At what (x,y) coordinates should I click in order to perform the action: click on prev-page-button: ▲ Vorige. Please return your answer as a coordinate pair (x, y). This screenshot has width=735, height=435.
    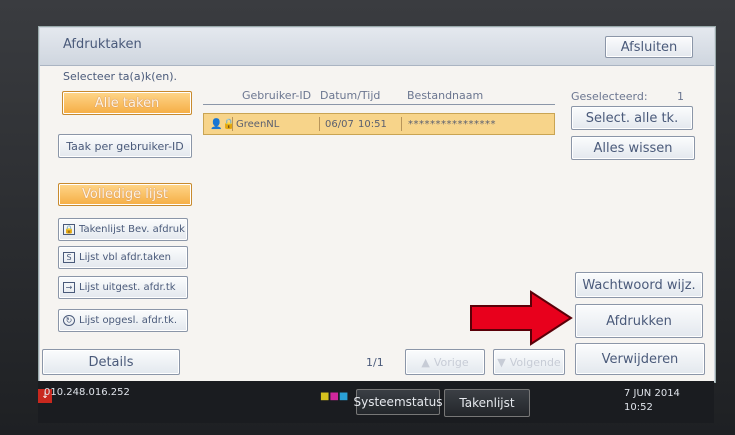
    Looking at the image, I should click on (445, 362).